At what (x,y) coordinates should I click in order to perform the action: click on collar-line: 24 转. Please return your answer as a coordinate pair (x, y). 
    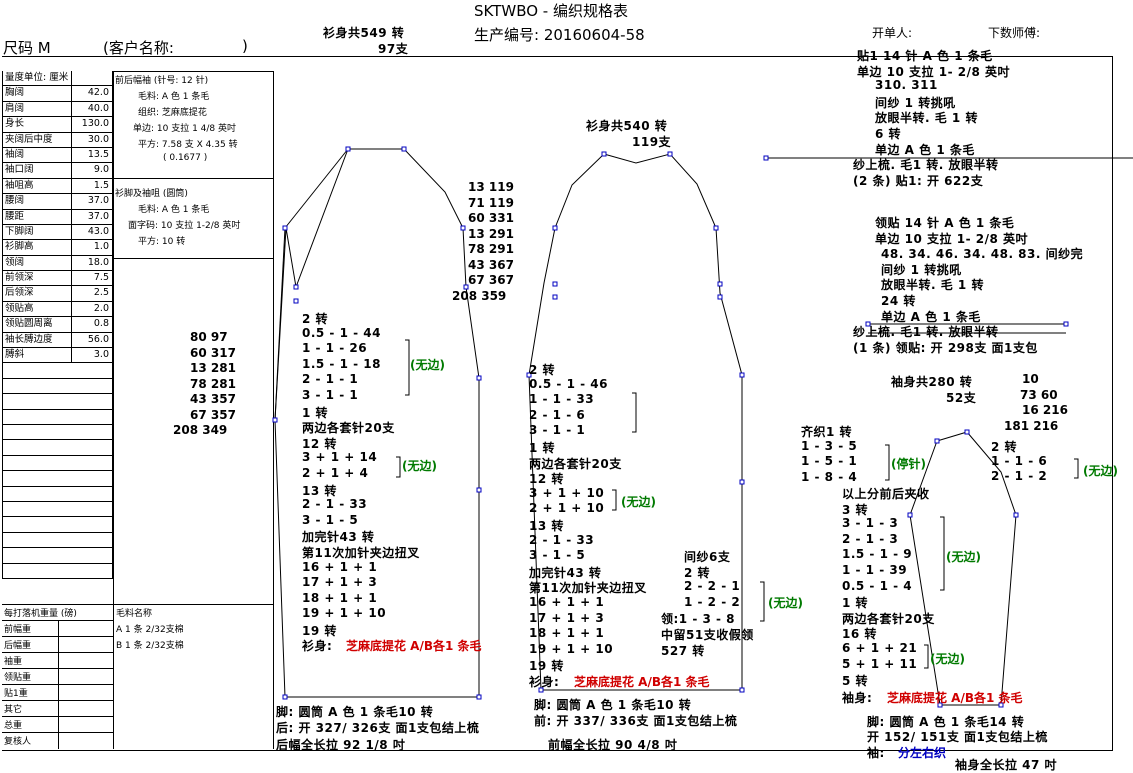
    Looking at the image, I should click on (898, 301).